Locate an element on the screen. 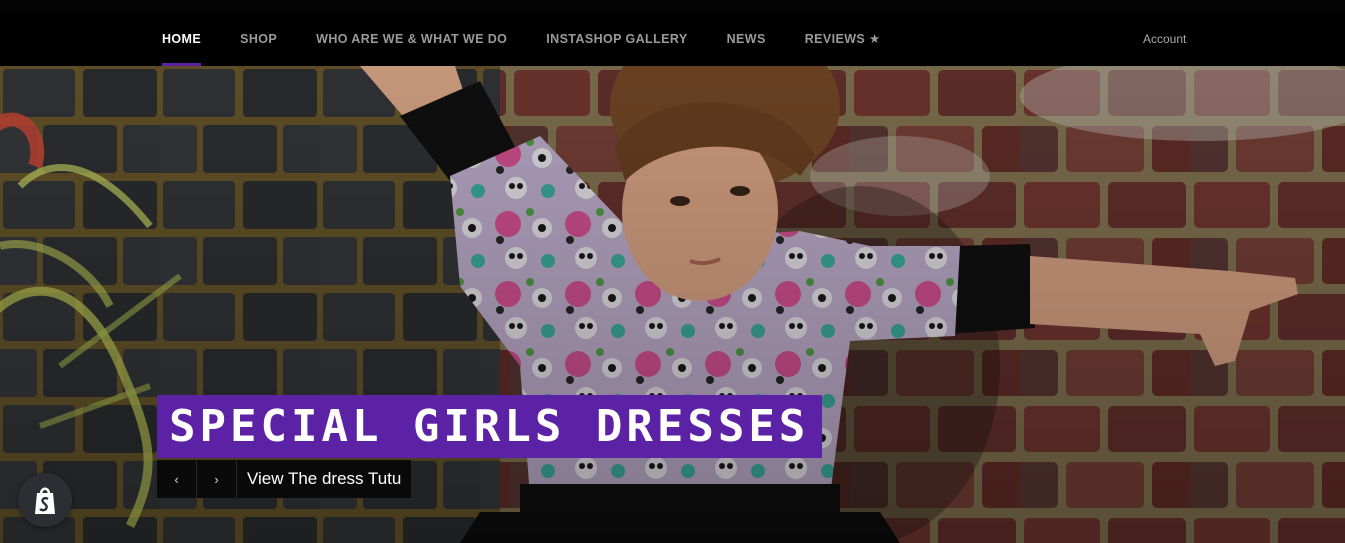  chevron-left-icon: ‹ is located at coordinates (177, 479).